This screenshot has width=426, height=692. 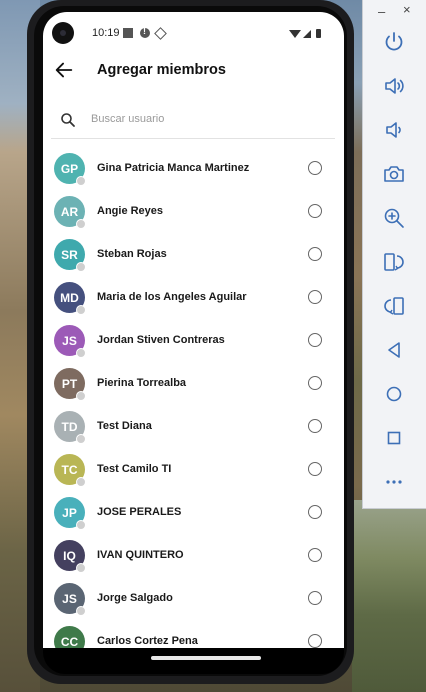 What do you see at coordinates (135, 598) in the screenshot?
I see `member-name: Jorge Salgado` at bounding box center [135, 598].